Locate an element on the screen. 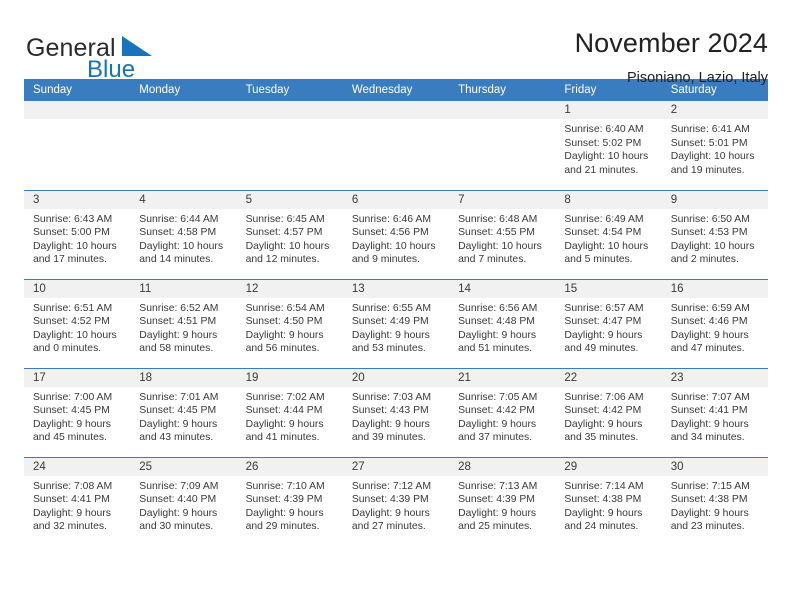 The width and height of the screenshot is (792, 612). brand-logo: General Blue is located at coordinates (129, 54).